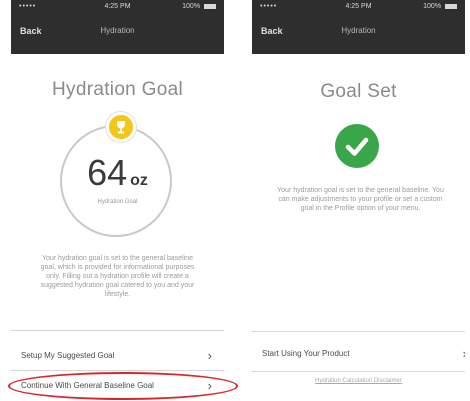 Image resolution: width=470 pixels, height=401 pixels. Describe the element at coordinates (357, 146) in the screenshot. I see `checkmark-icon` at that location.